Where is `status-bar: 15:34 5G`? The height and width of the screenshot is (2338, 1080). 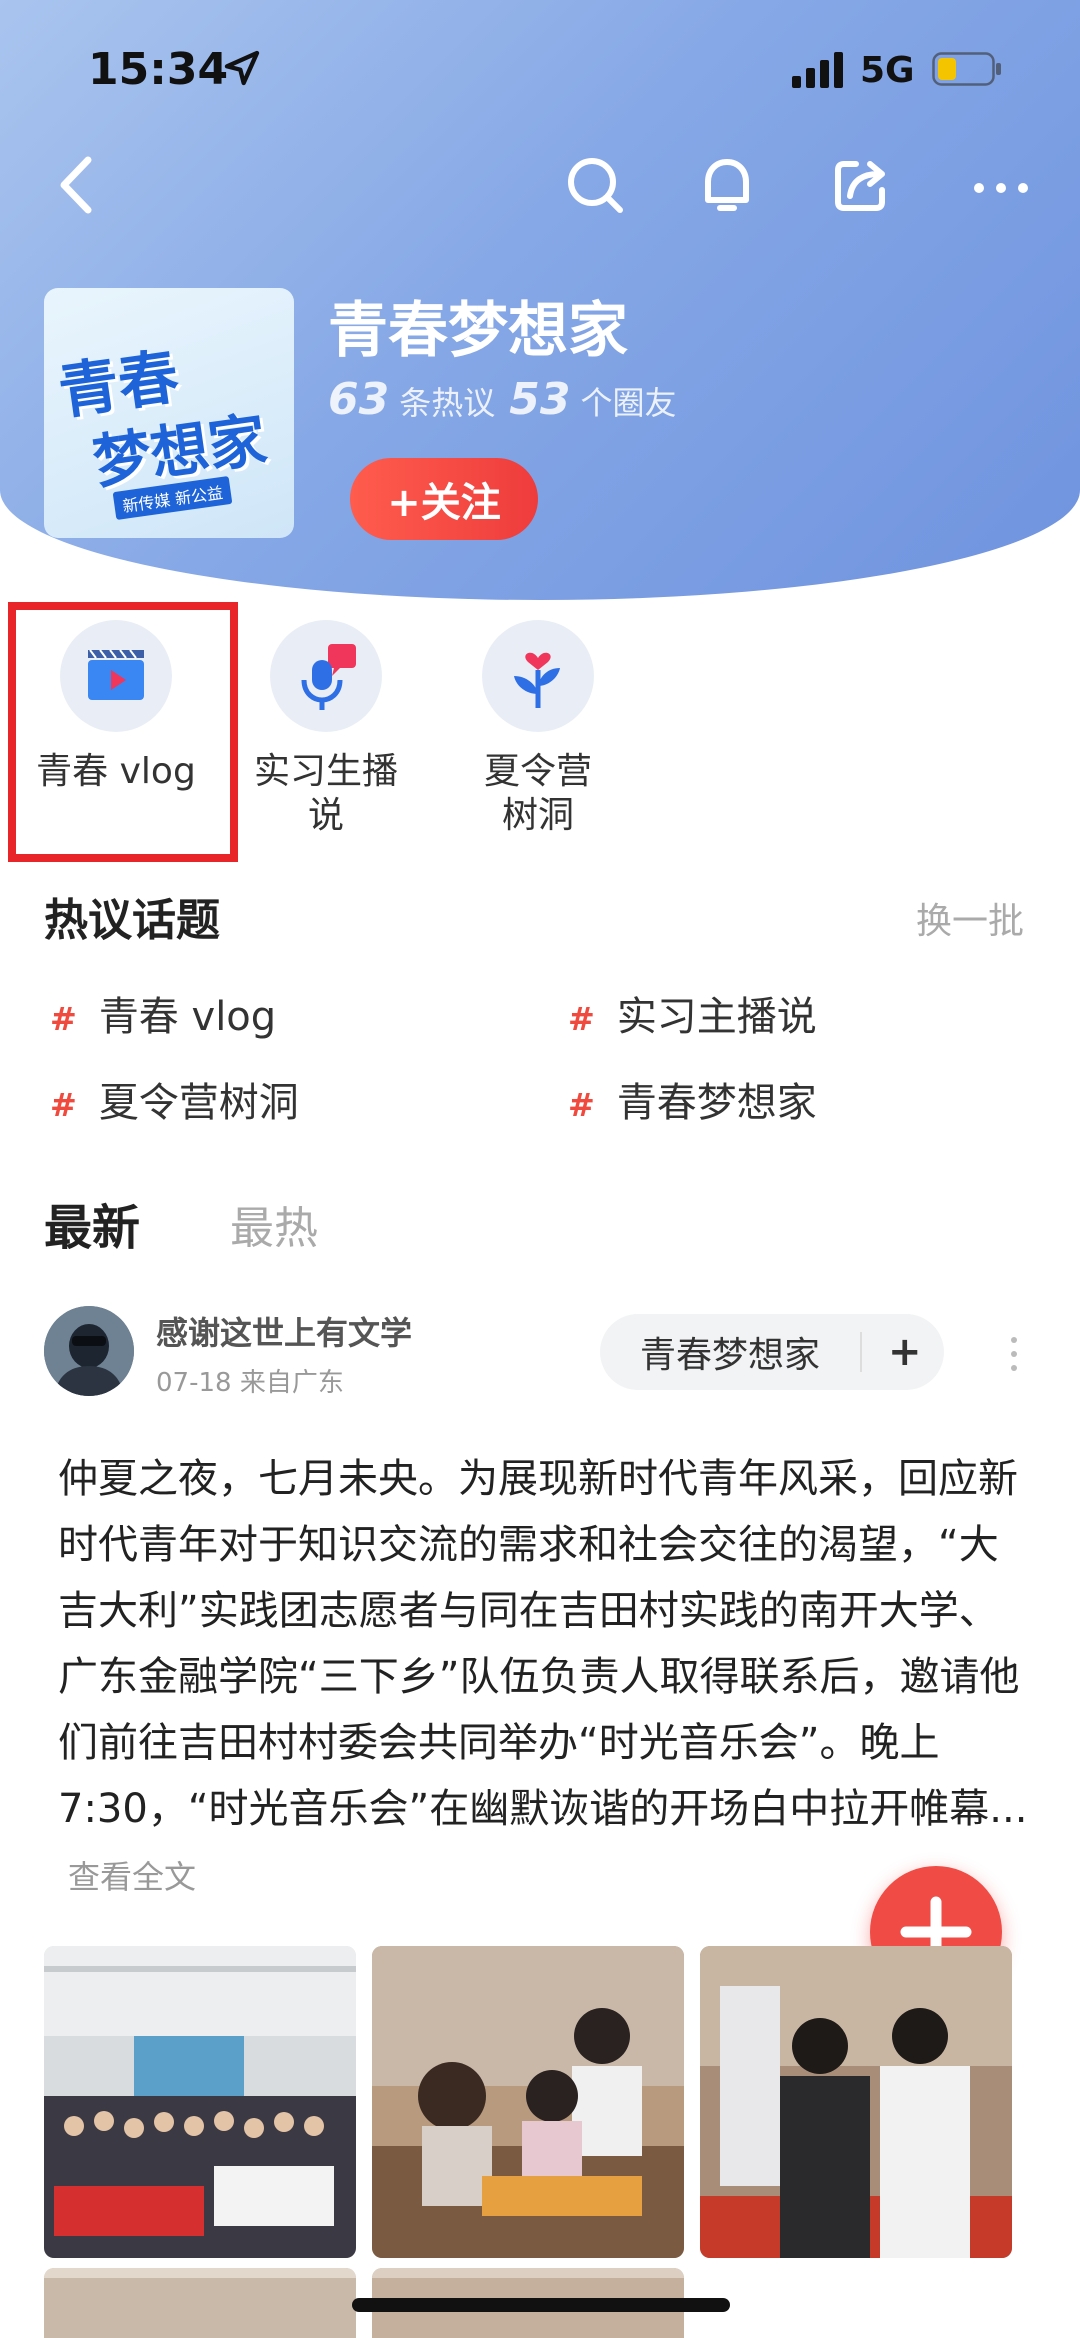
status-bar: 15:34 5G is located at coordinates (540, 70).